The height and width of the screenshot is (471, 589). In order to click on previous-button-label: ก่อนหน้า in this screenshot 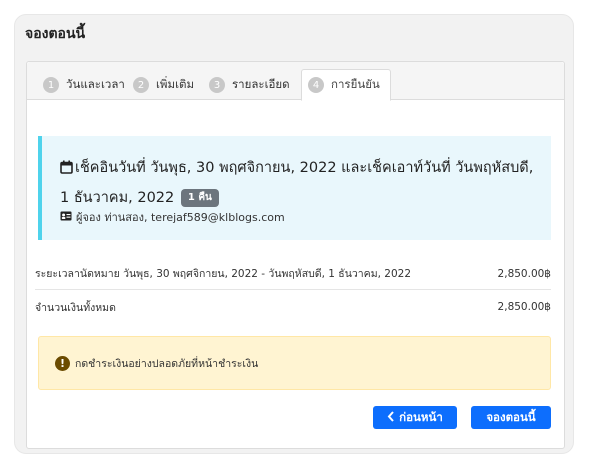, I will do `click(421, 416)`.